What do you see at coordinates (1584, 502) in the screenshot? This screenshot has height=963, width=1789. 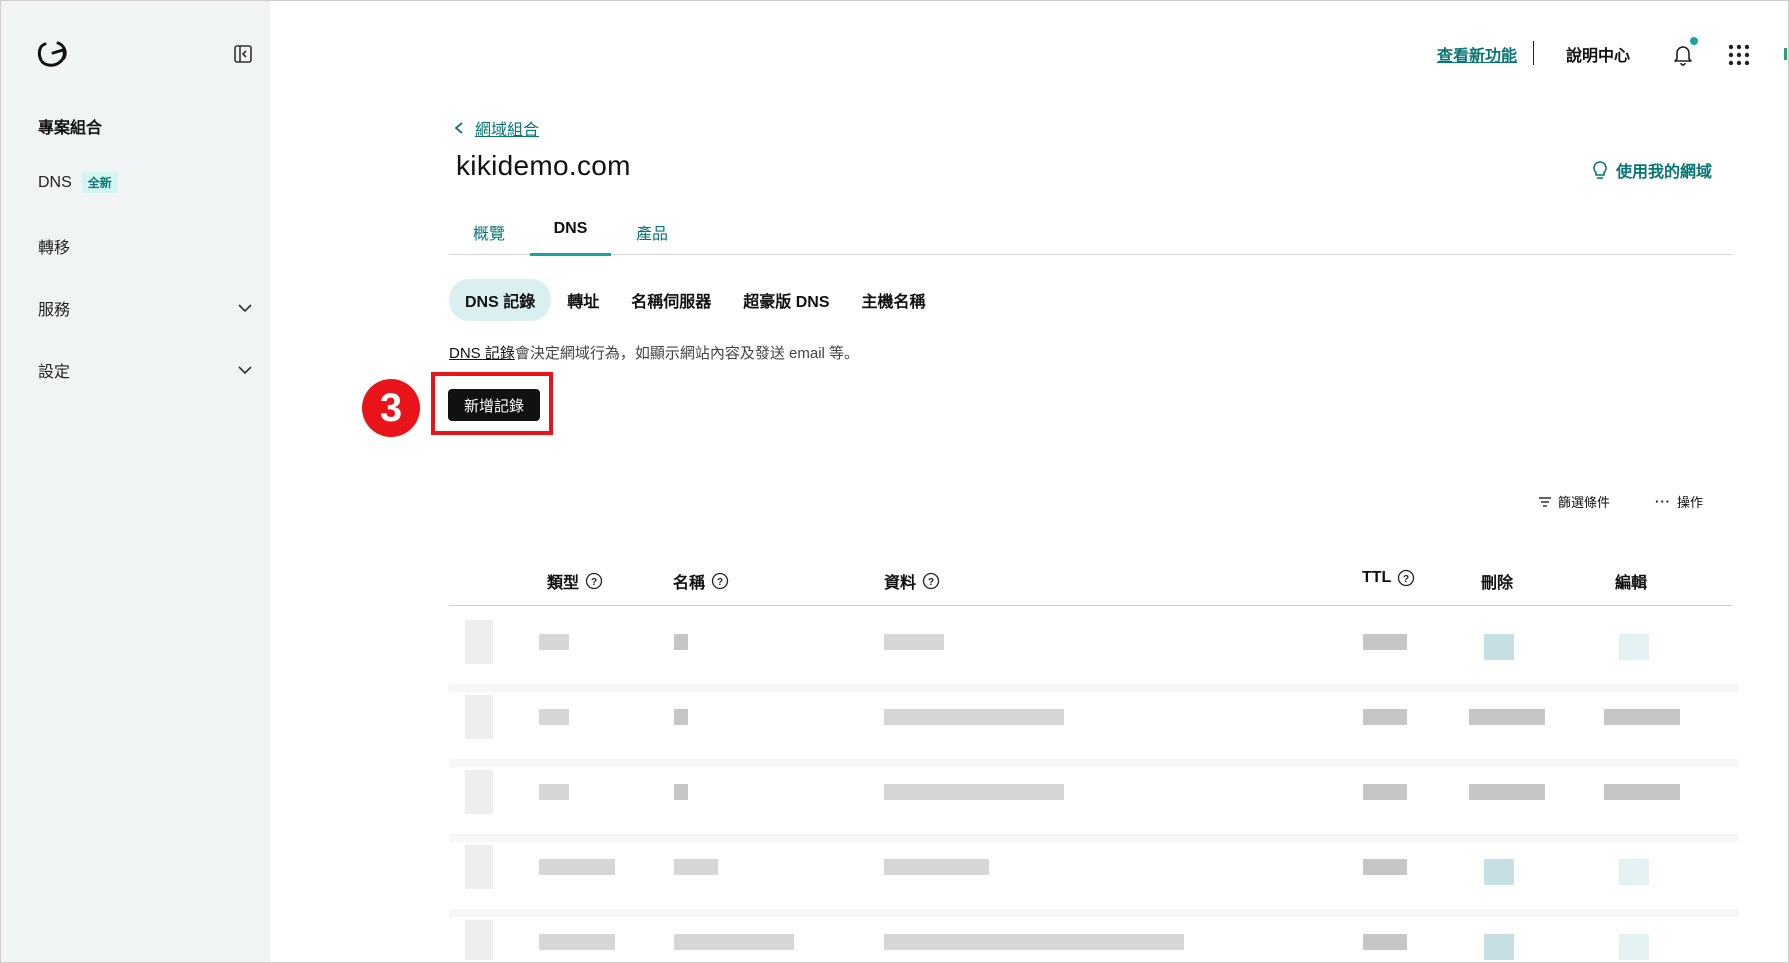 I see `filter-label: 篩選條件` at bounding box center [1584, 502].